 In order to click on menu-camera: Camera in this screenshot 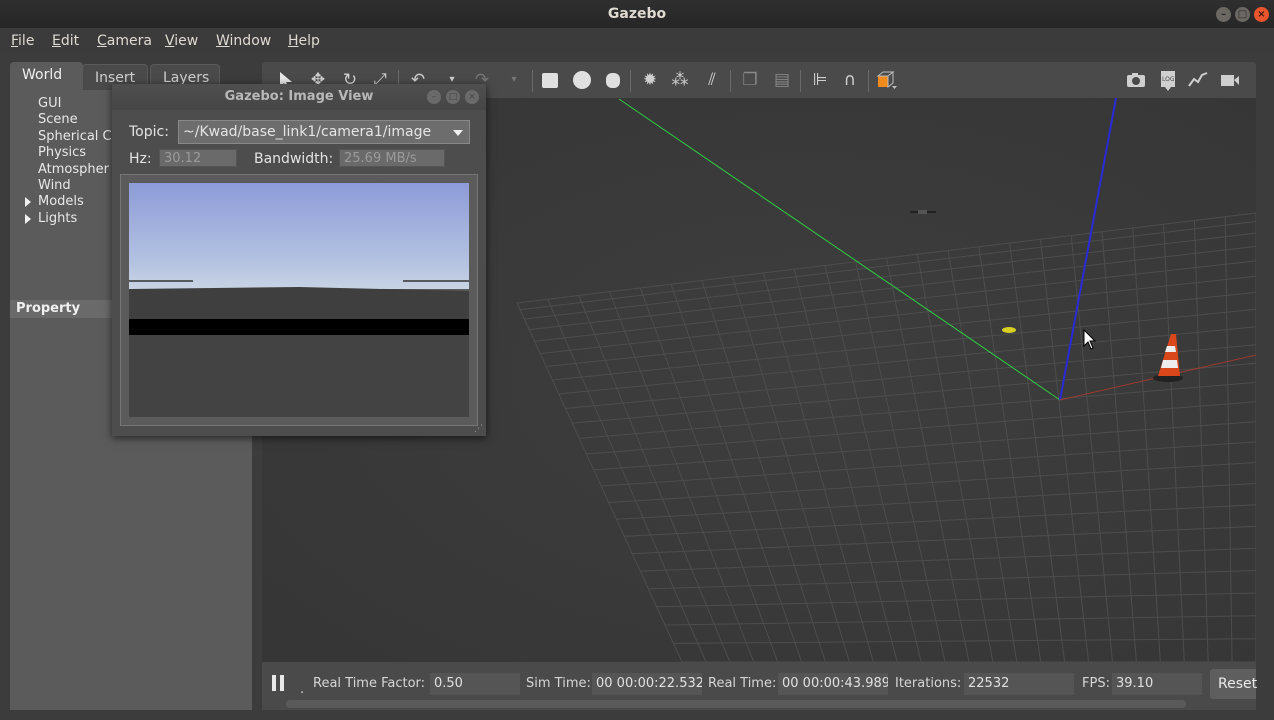, I will do `click(124, 41)`.